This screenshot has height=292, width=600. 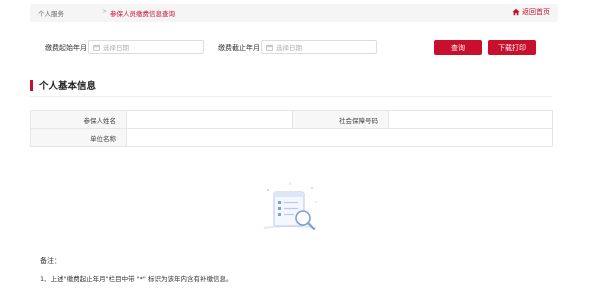 I want to click on unit-label: 单位名称, so click(x=78, y=137).